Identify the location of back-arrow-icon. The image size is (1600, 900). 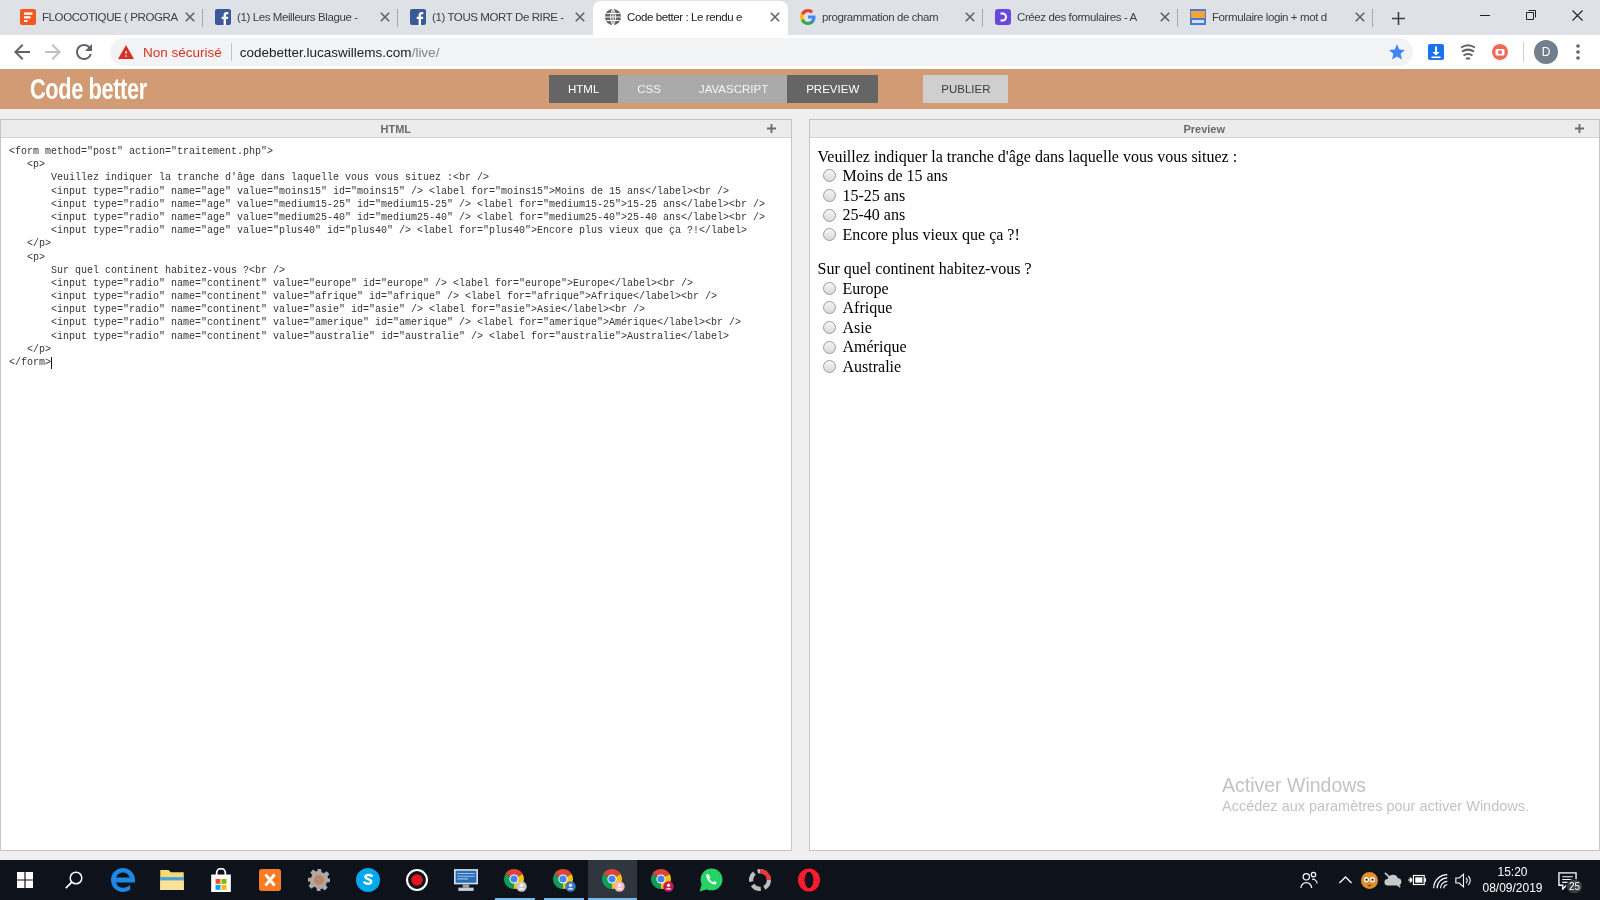
(22, 52).